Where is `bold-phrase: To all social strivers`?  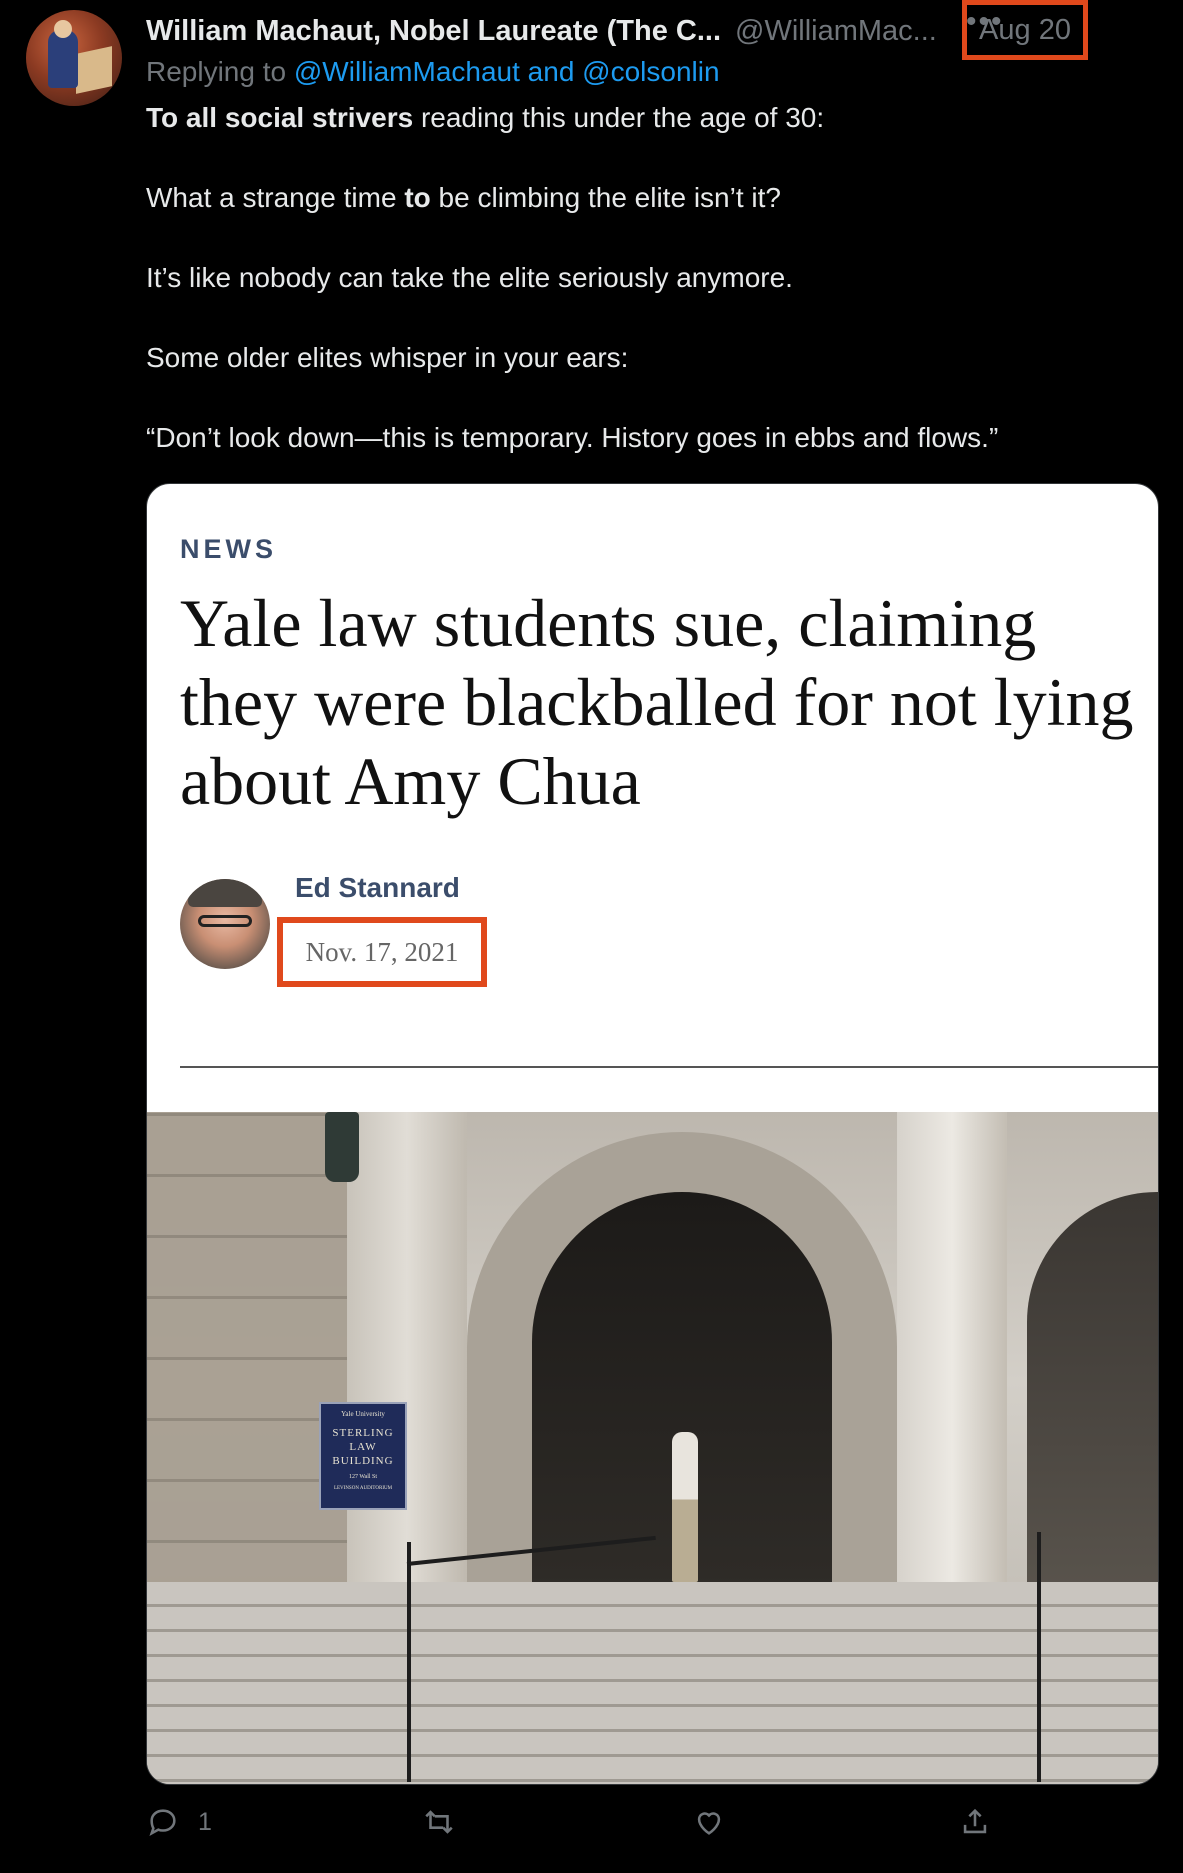
bold-phrase: To all social strivers is located at coordinates (280, 117).